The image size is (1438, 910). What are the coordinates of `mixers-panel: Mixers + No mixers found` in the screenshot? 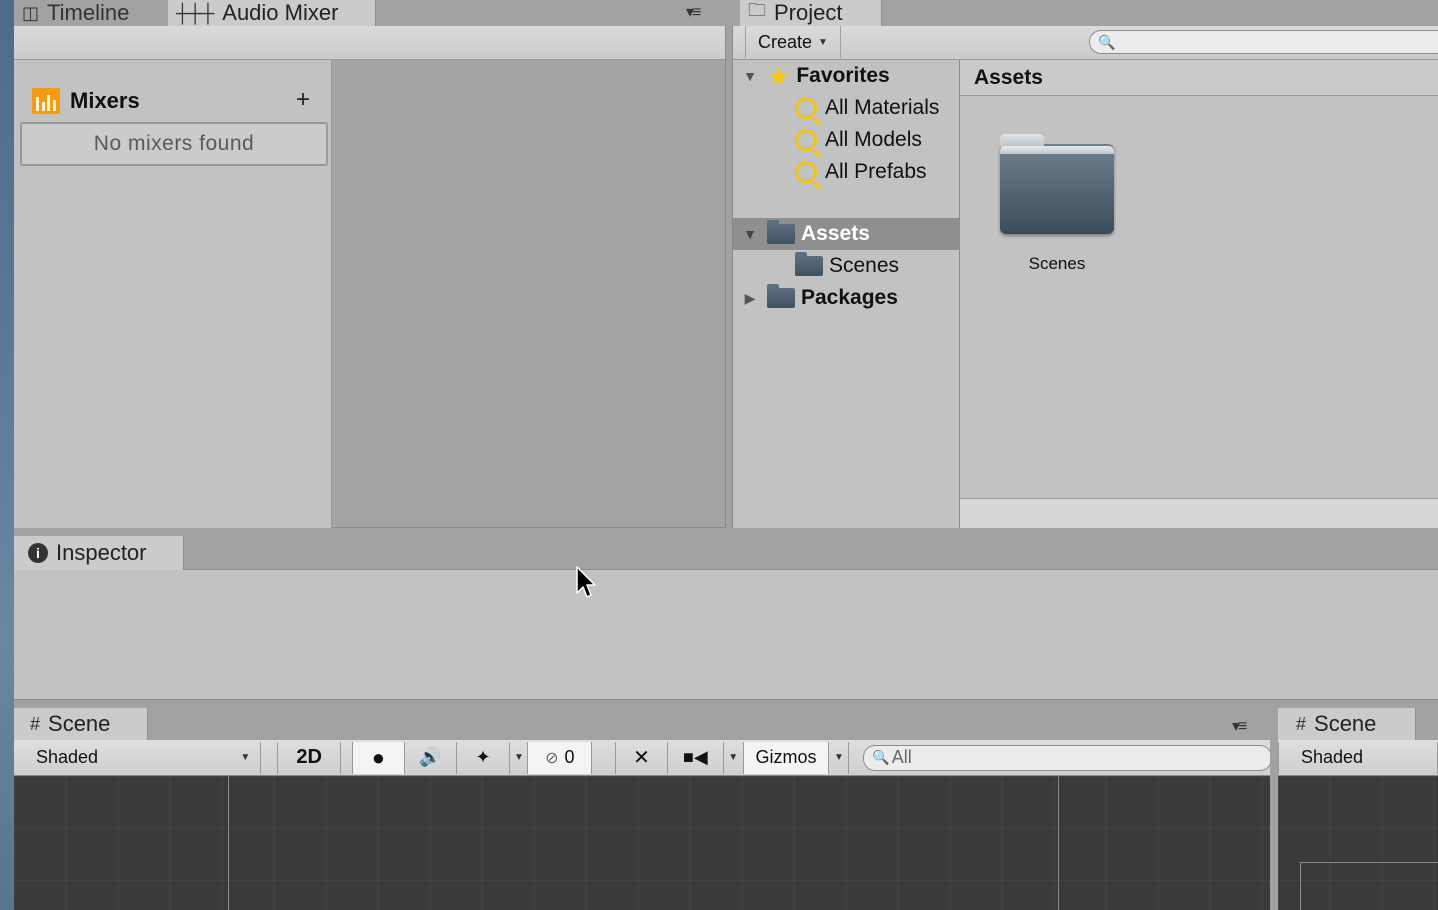 It's located at (173, 294).